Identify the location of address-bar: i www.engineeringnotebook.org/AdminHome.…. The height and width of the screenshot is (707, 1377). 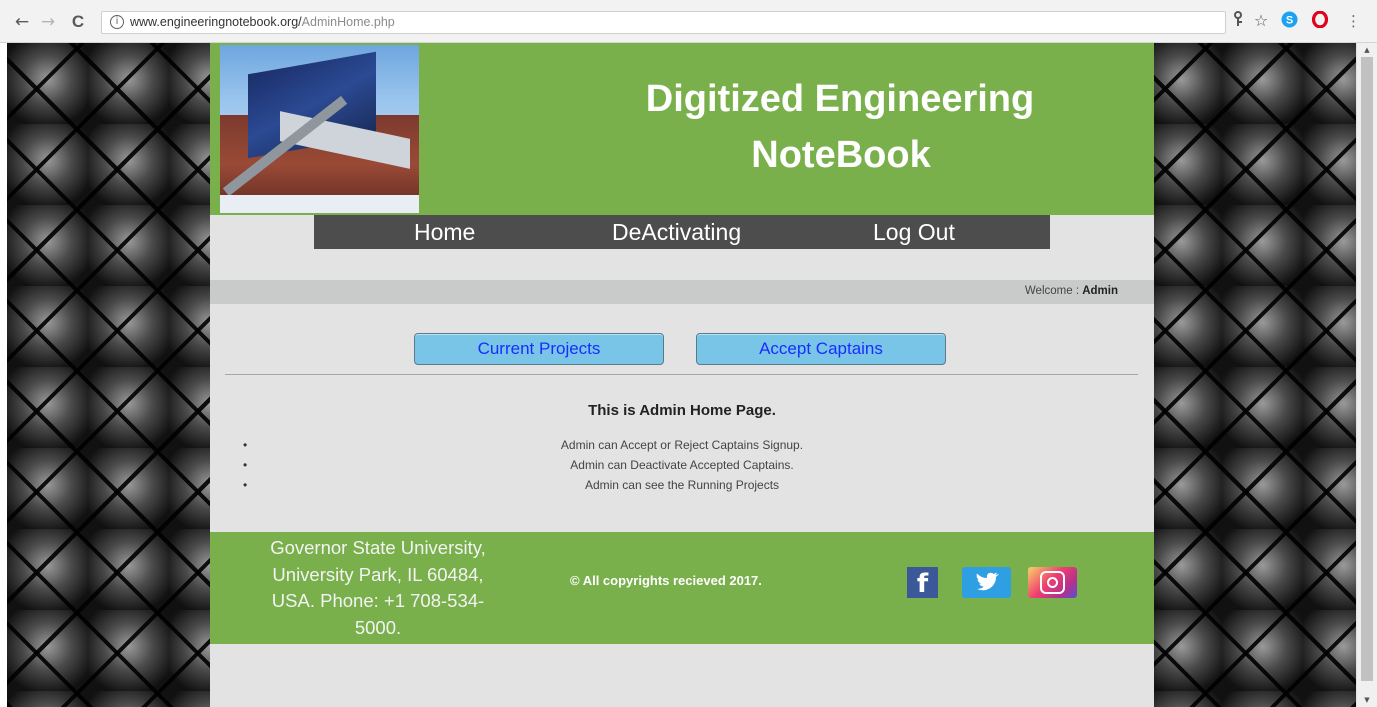
(663, 22).